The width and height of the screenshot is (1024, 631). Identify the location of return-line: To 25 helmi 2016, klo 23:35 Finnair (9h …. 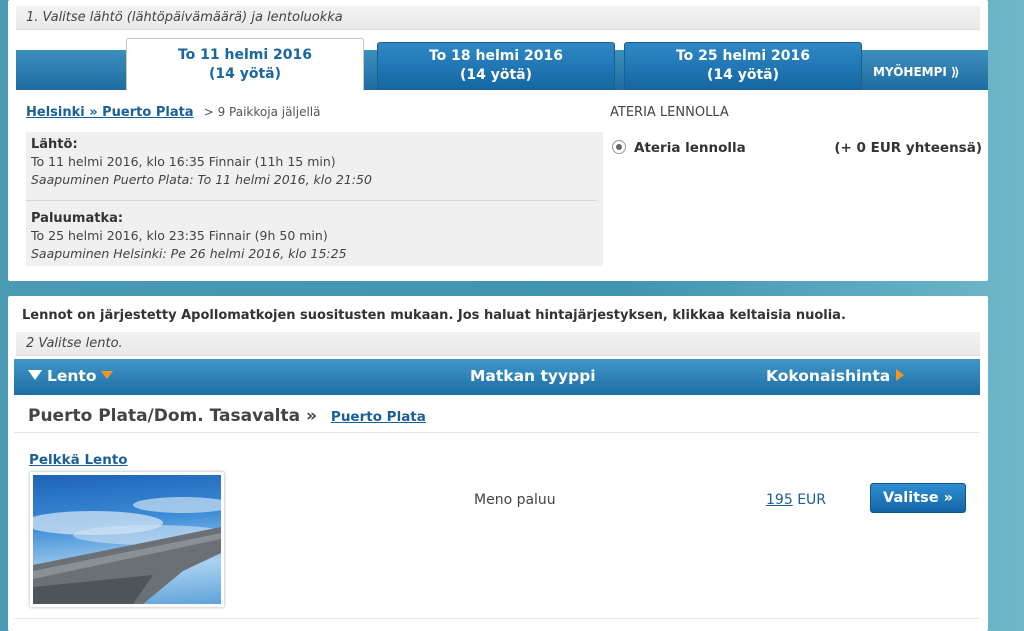
(179, 235).